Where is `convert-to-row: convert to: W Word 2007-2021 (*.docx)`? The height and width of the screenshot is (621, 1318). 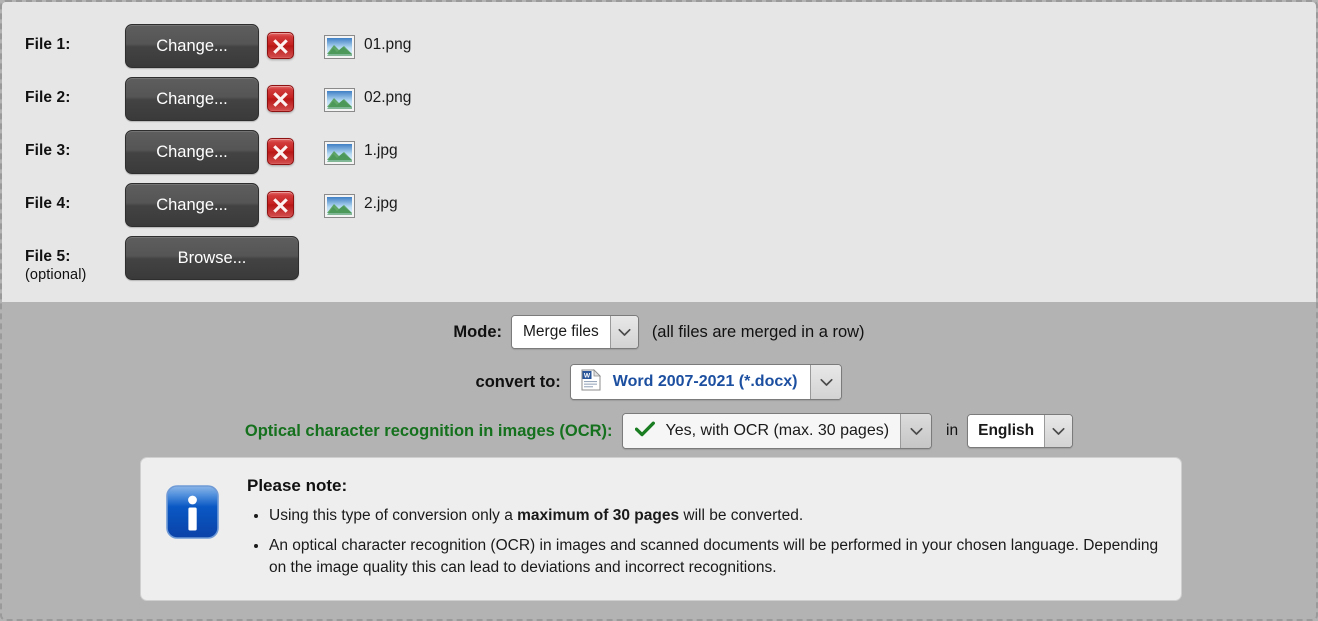
convert-to-row: convert to: W Word 2007-2021 (*.docx) is located at coordinates (659, 382).